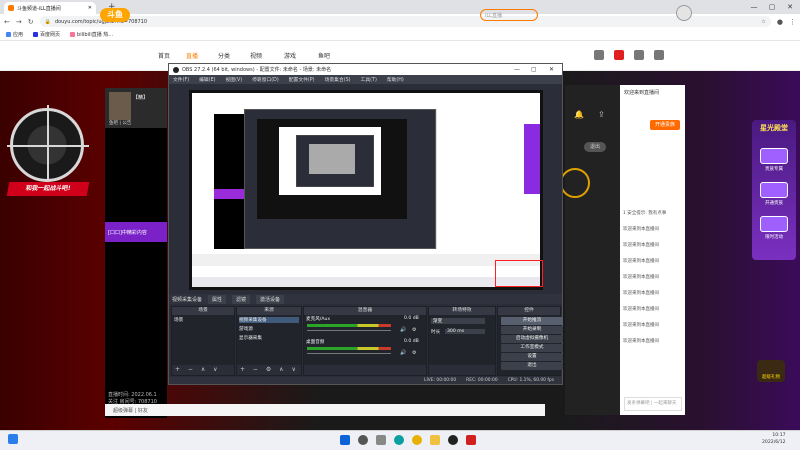  I want to click on settings-button: 设置, so click(532, 357).